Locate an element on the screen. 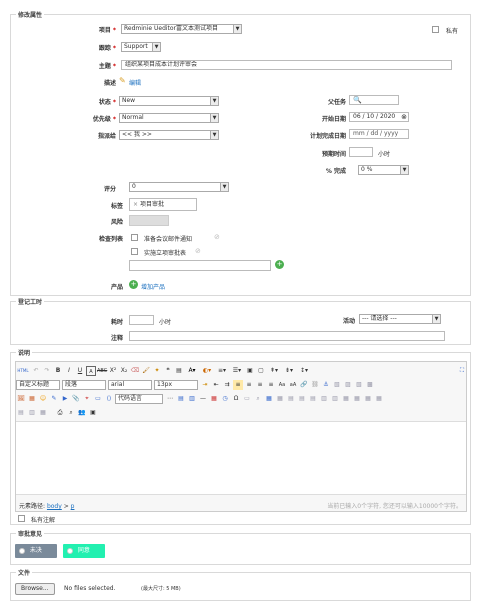 This screenshot has width=480, height=608. insert-row-icon: ▤ is located at coordinates (302, 399).